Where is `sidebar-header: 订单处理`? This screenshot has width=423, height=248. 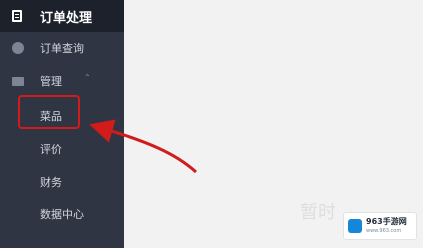
sidebar-header: 订单处理 is located at coordinates (62, 16).